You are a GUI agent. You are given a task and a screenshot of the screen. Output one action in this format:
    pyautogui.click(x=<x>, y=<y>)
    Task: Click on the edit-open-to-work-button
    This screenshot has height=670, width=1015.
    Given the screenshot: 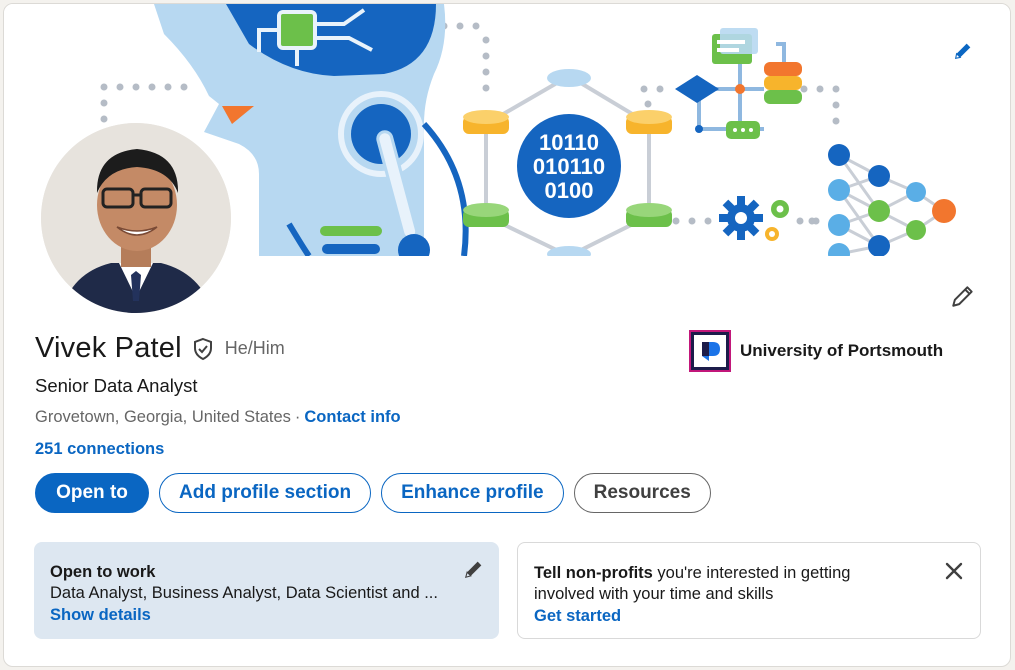 What is the action you would take?
    pyautogui.click(x=474, y=569)
    